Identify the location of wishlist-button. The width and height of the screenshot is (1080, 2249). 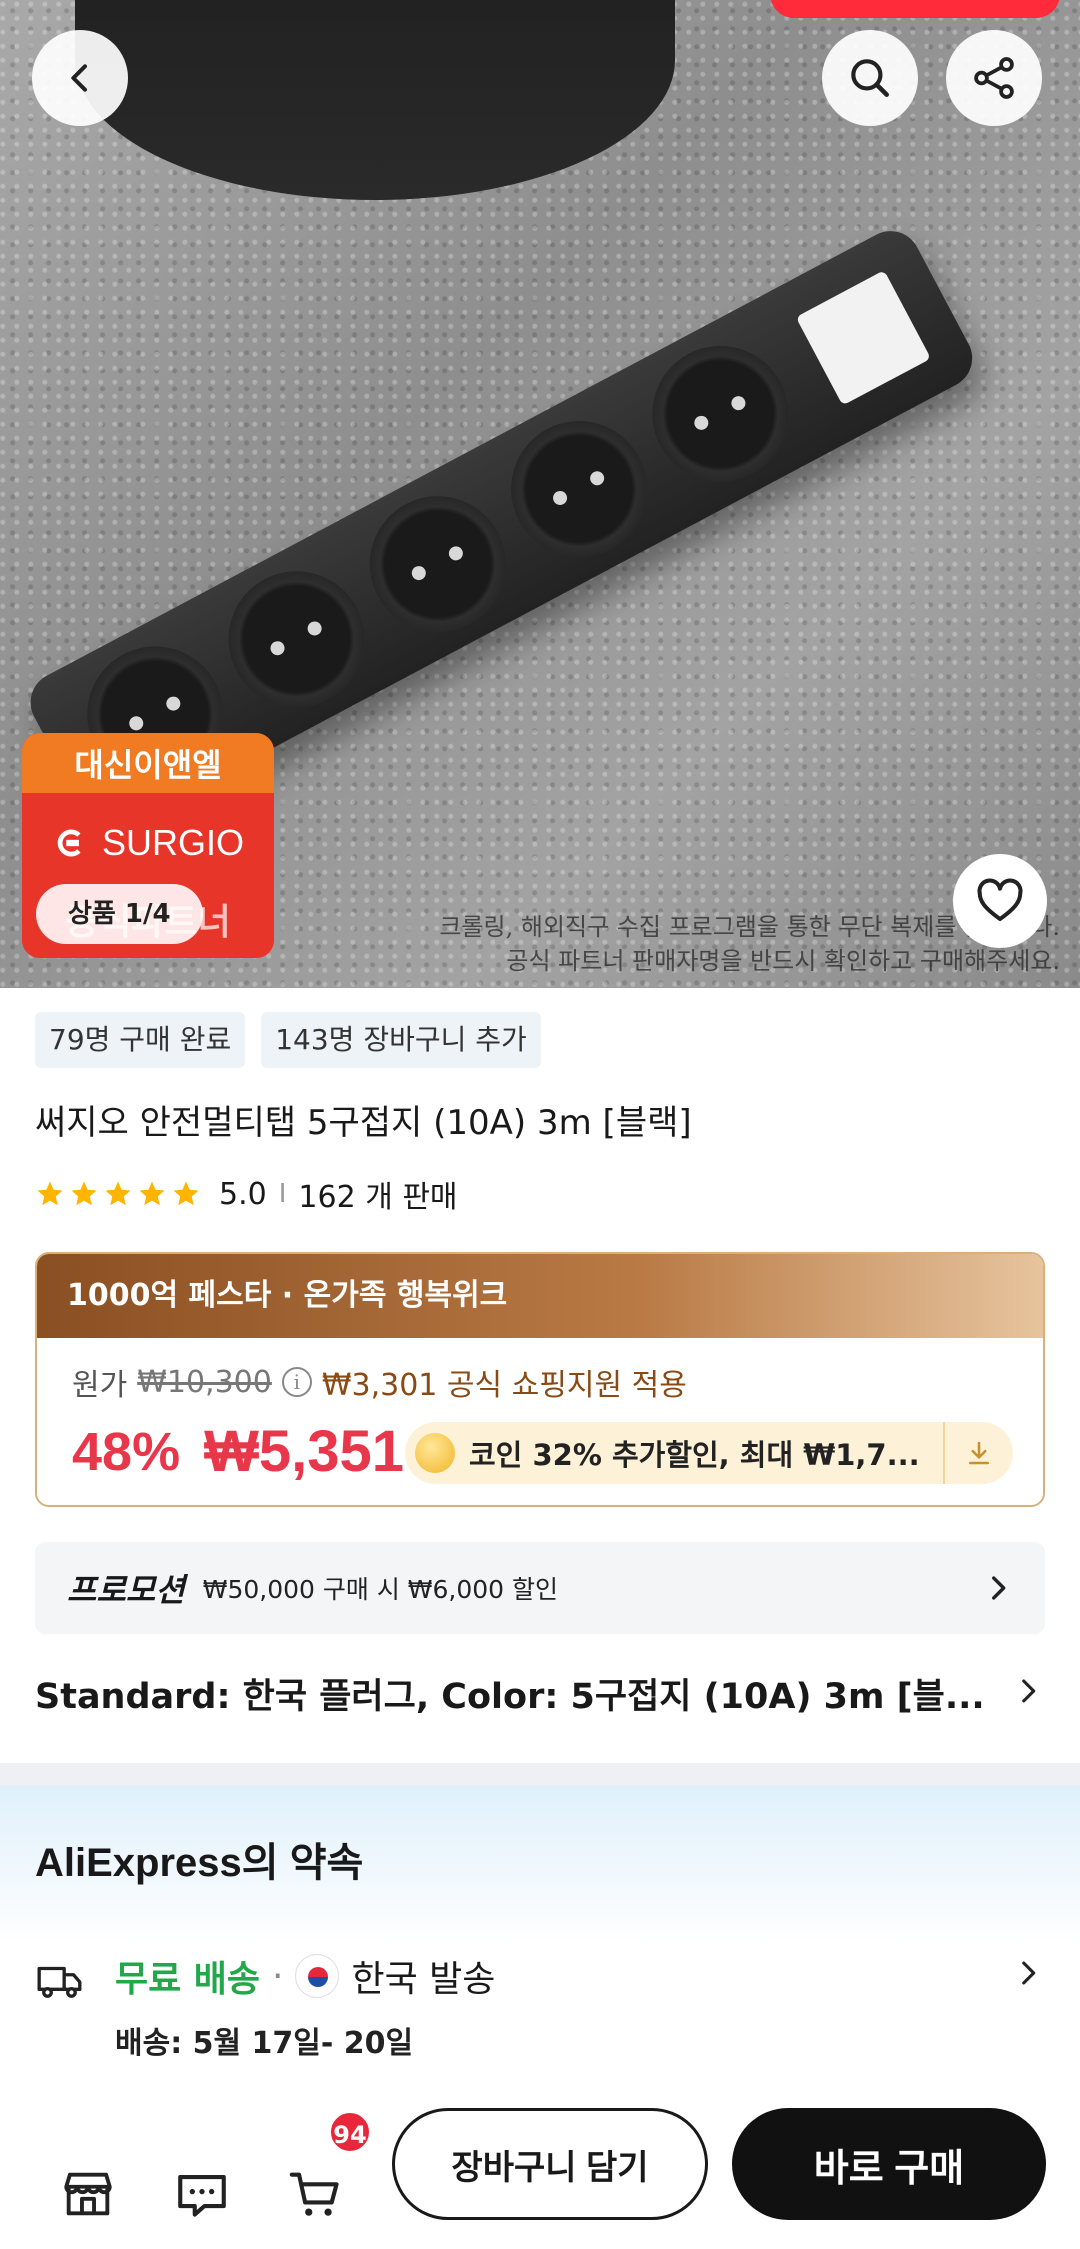
(1000, 901).